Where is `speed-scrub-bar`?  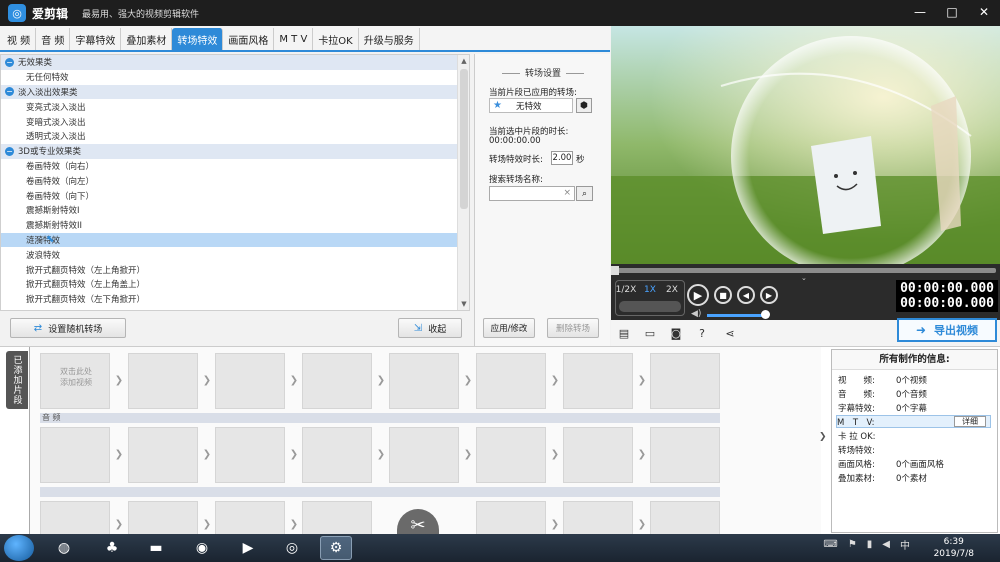 speed-scrub-bar is located at coordinates (650, 306).